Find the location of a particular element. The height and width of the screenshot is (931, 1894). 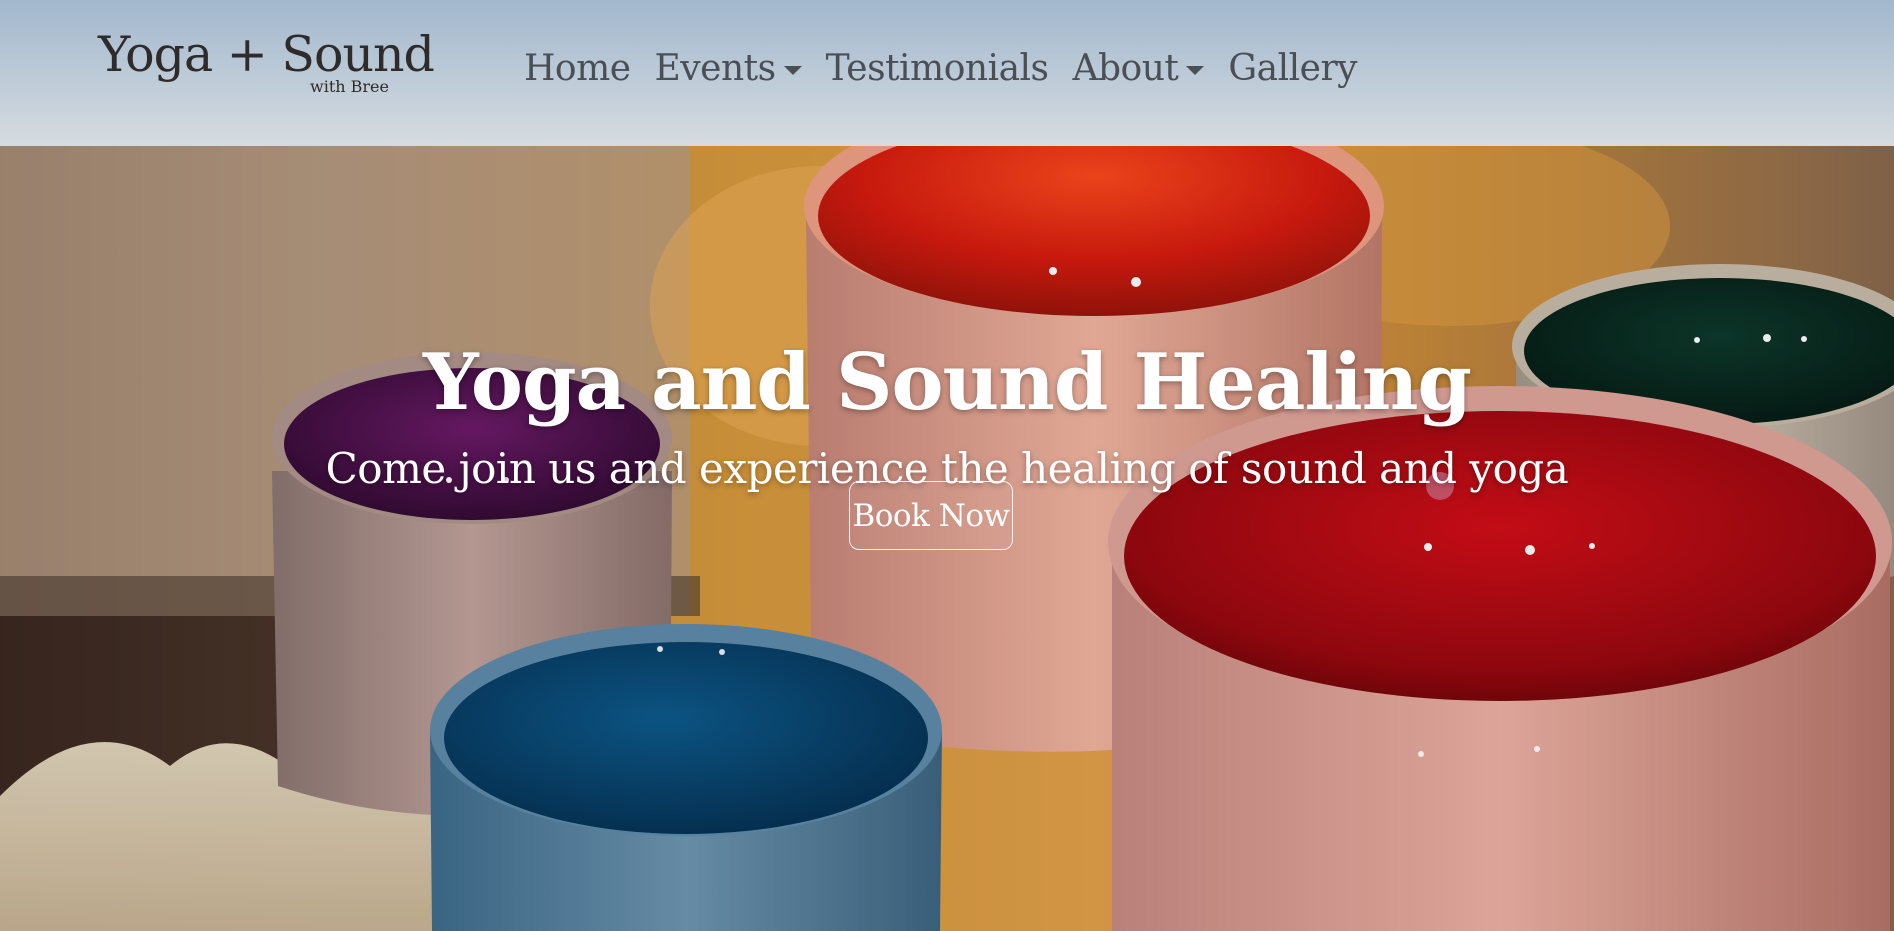

nav-item-testimonials: Testimonials is located at coordinates (937, 68).